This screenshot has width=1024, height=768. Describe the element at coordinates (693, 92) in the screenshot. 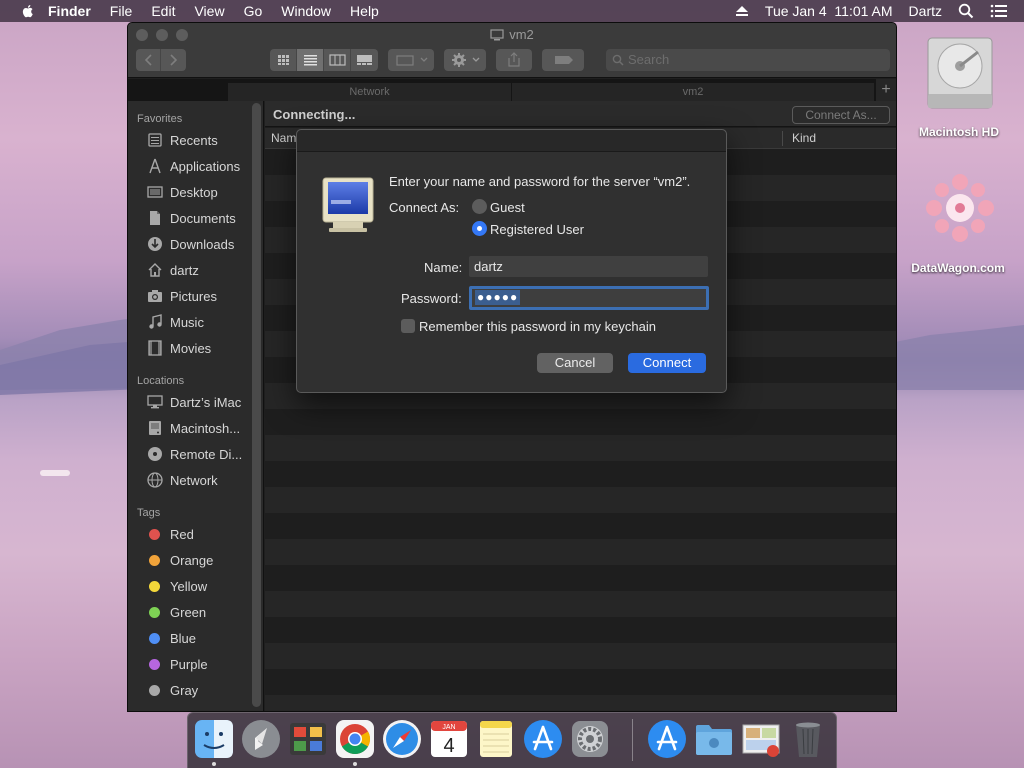

I see `tab-vm2: vm2` at that location.